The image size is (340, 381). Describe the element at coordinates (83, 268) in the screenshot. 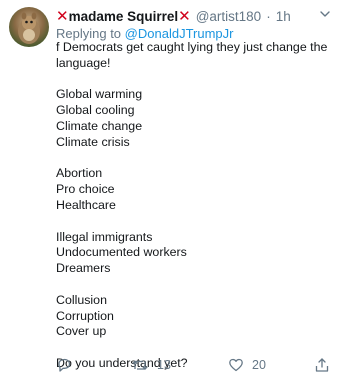

I see `tweet-line: Dreamers` at that location.